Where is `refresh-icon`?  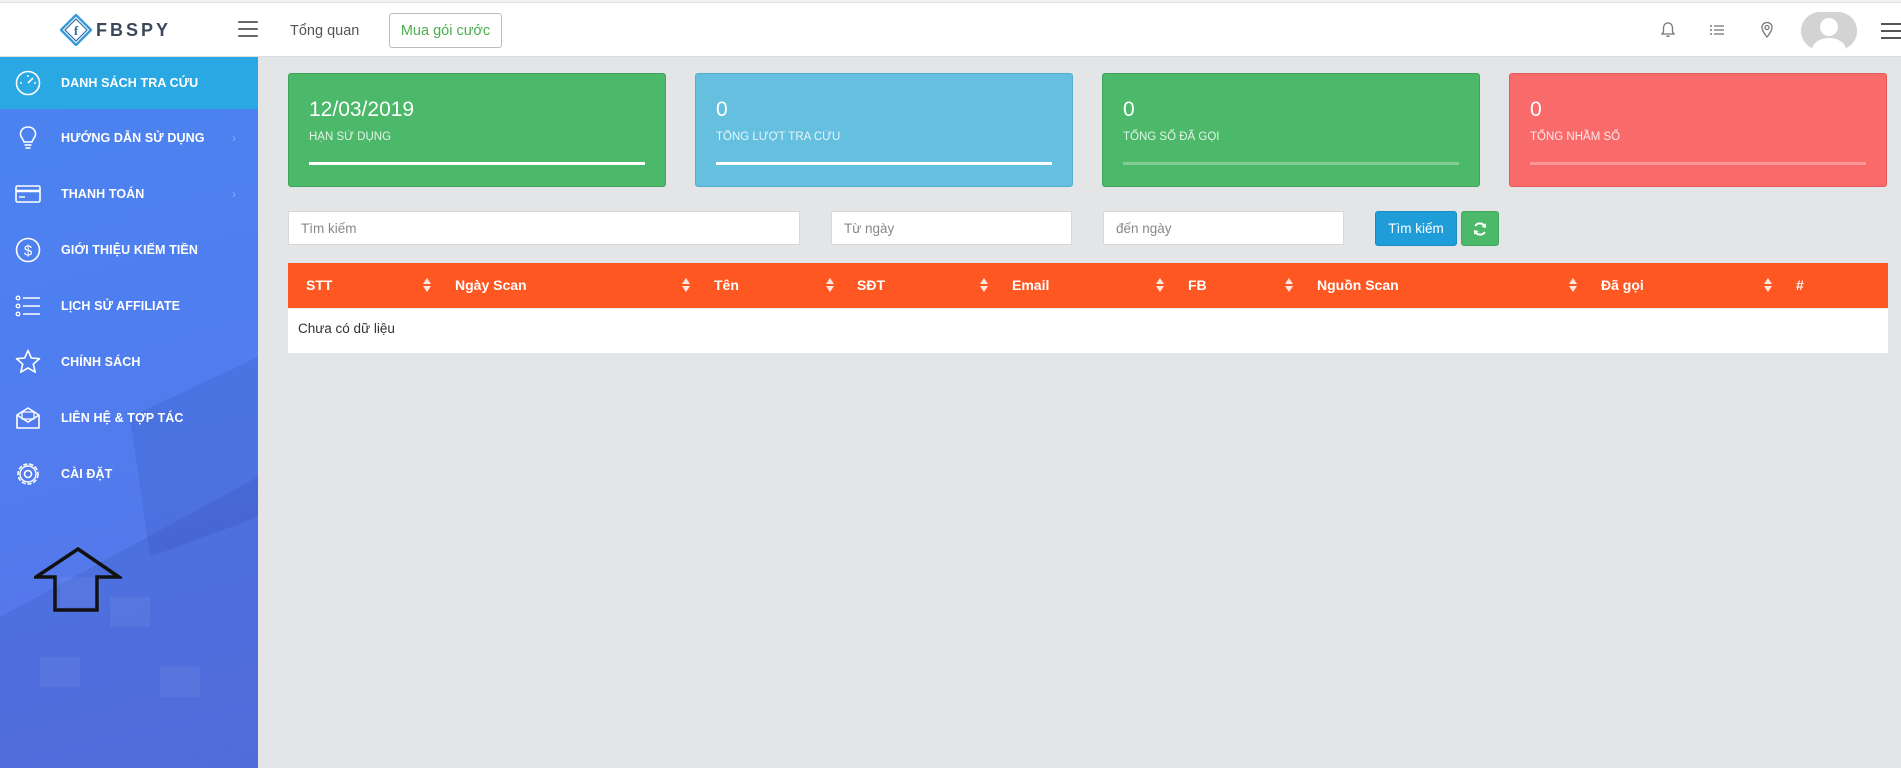
refresh-icon is located at coordinates (1480, 228).